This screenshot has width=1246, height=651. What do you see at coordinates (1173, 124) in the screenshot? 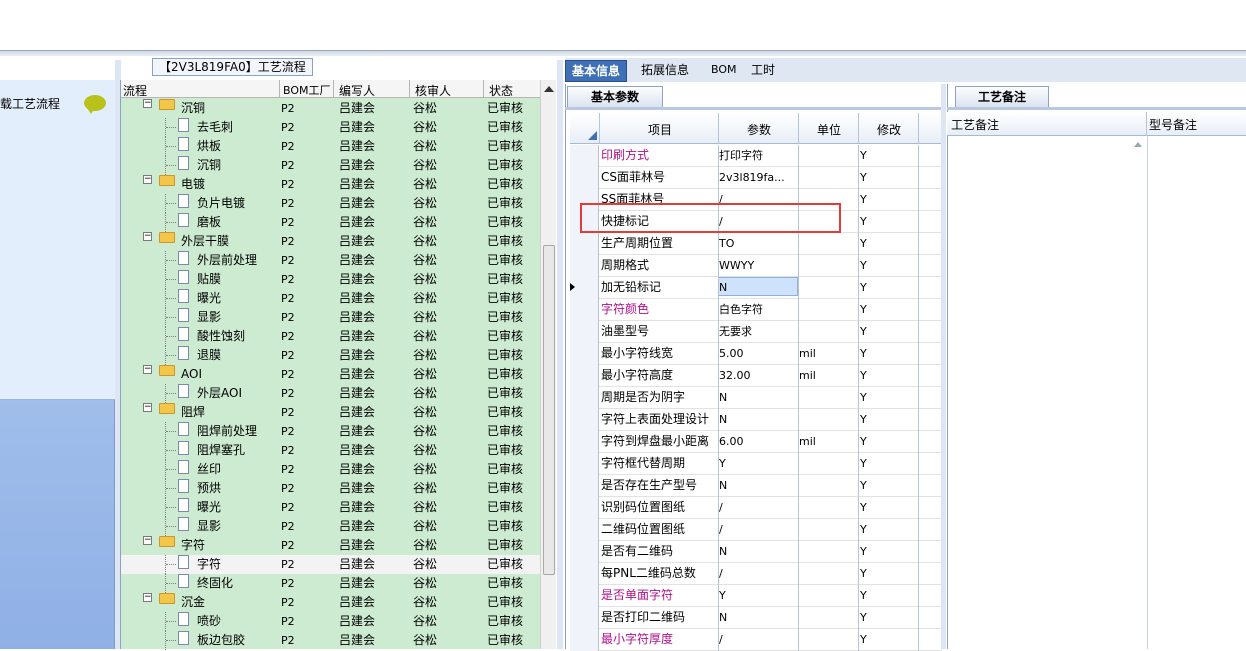
I see `remarks-header-model: 型号备注` at bounding box center [1173, 124].